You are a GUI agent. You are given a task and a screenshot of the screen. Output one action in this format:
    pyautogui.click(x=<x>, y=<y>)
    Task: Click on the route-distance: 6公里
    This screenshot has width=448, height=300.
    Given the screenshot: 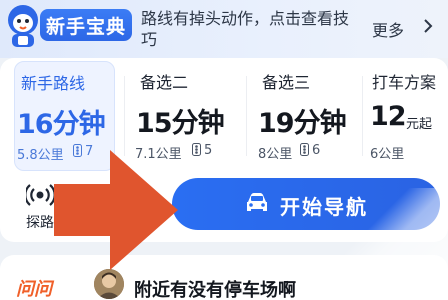 What is the action you would take?
    pyautogui.click(x=387, y=154)
    